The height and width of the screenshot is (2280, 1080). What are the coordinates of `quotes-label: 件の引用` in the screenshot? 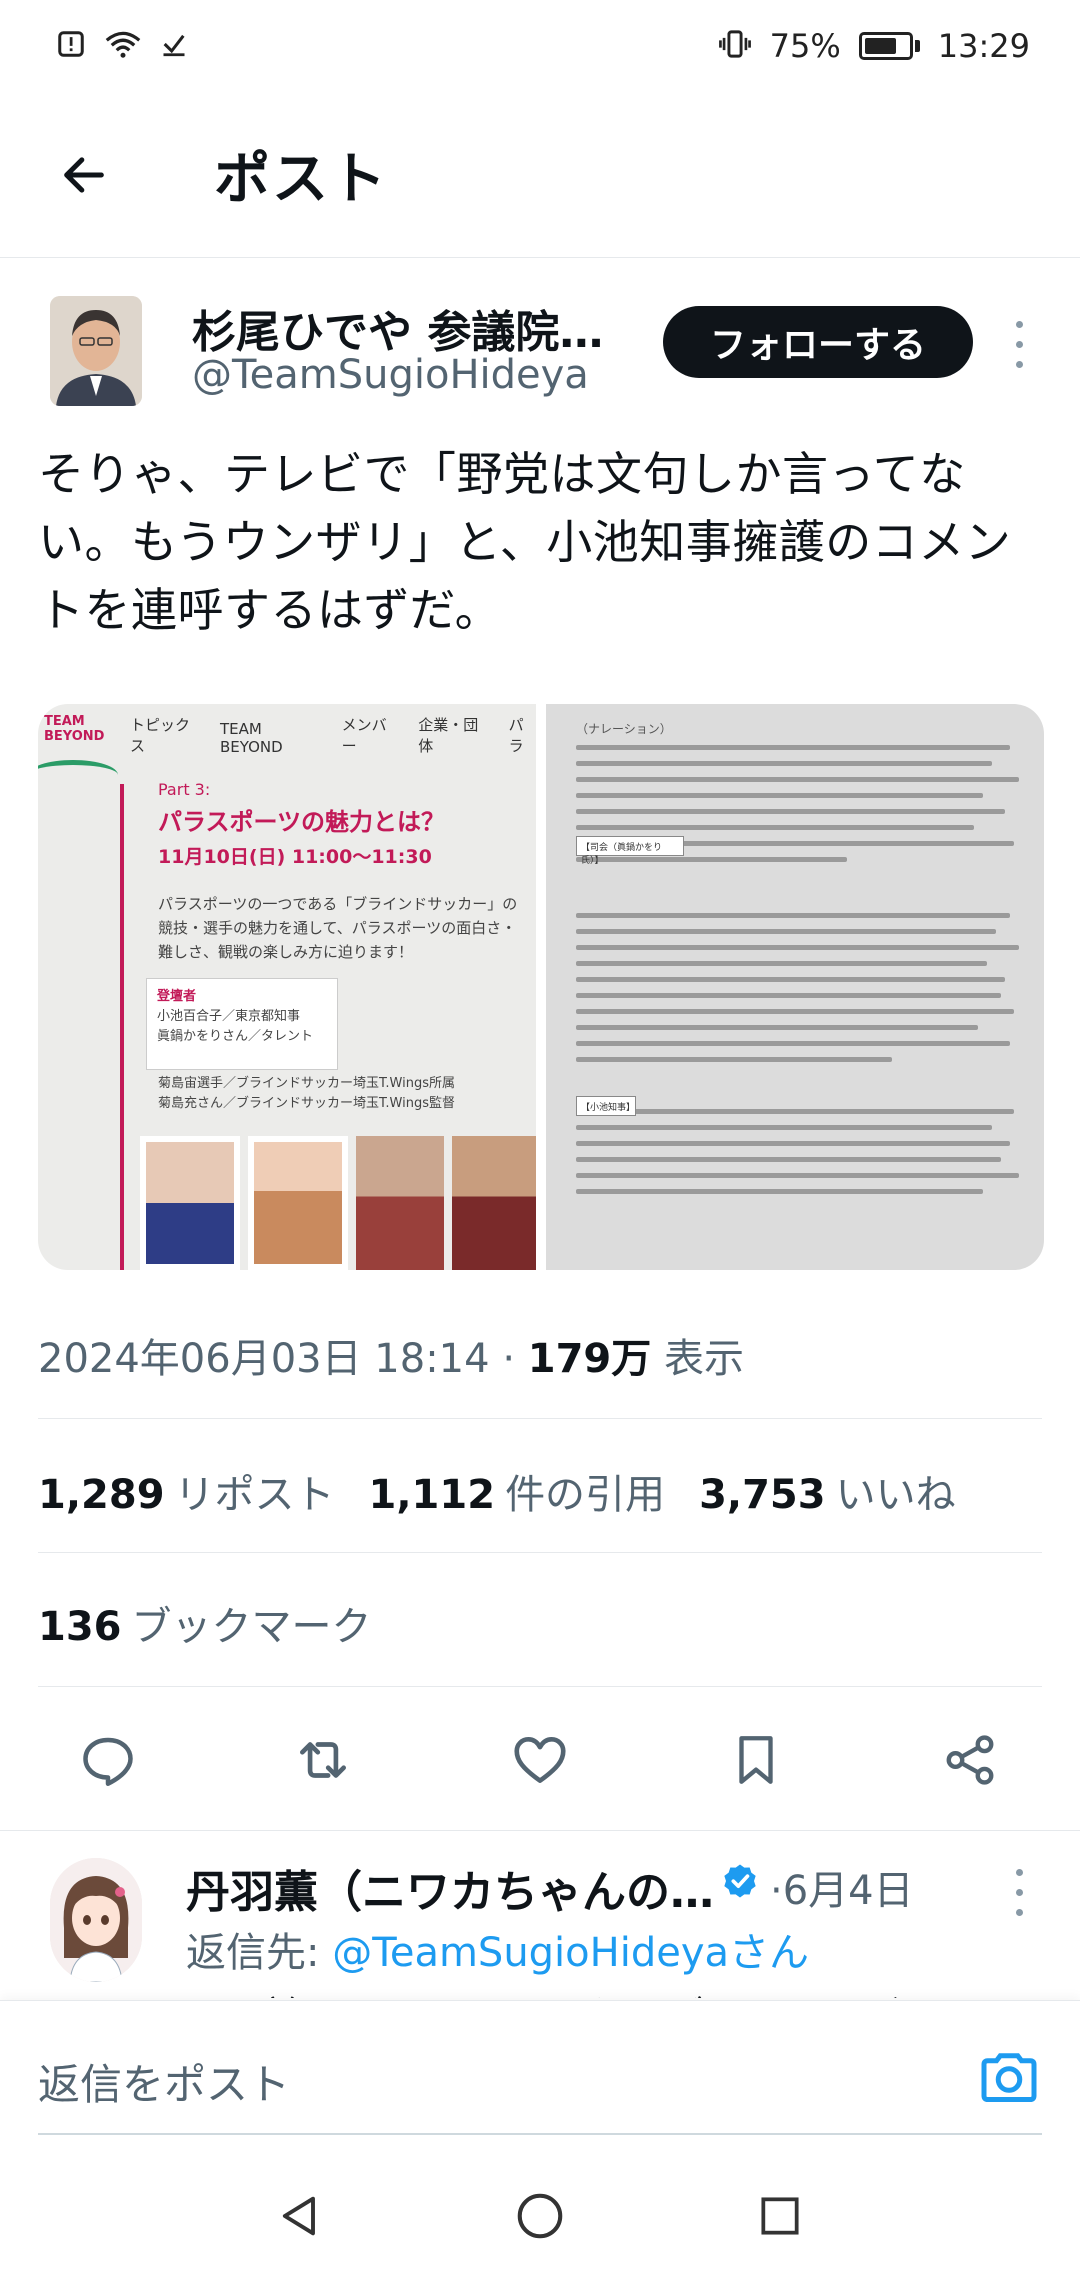 It's located at (585, 1495).